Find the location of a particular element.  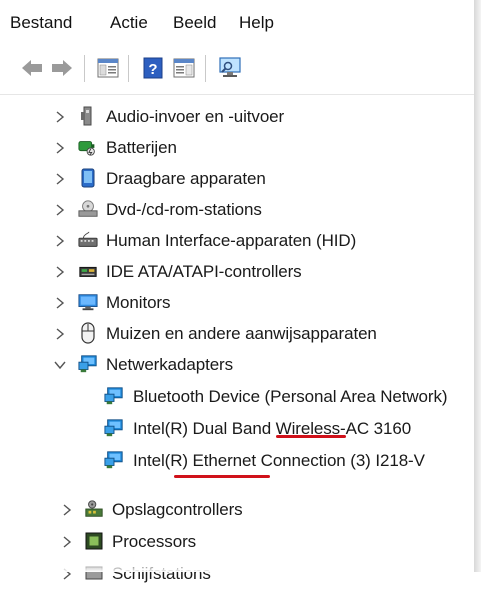

tree-item-label: Audio-invoer en -uitvoer is located at coordinates (195, 116).